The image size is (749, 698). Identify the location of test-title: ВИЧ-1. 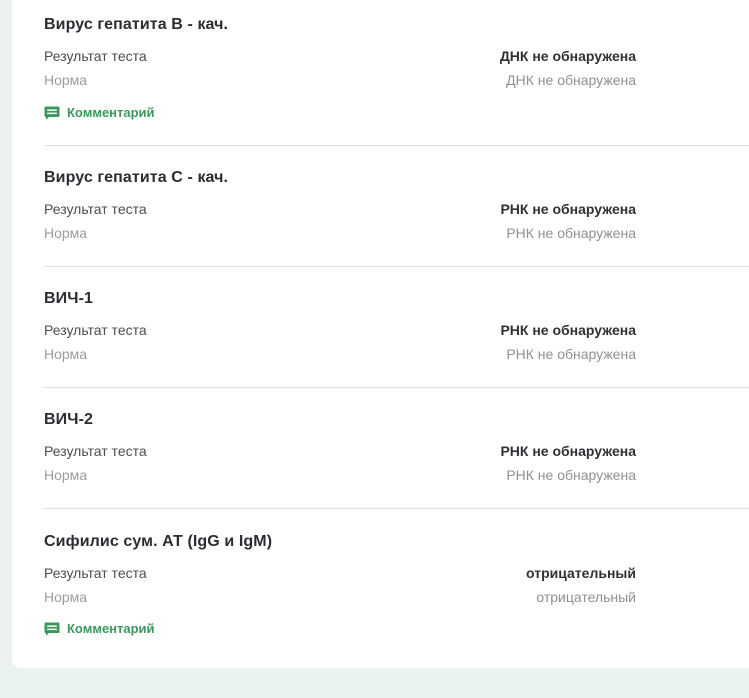
(69, 298).